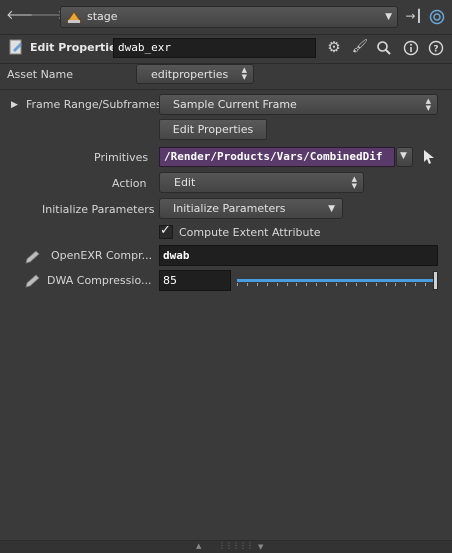 The height and width of the screenshot is (553, 452). Describe the element at coordinates (121, 157) in the screenshot. I see `primitives-label: Primitives` at that location.